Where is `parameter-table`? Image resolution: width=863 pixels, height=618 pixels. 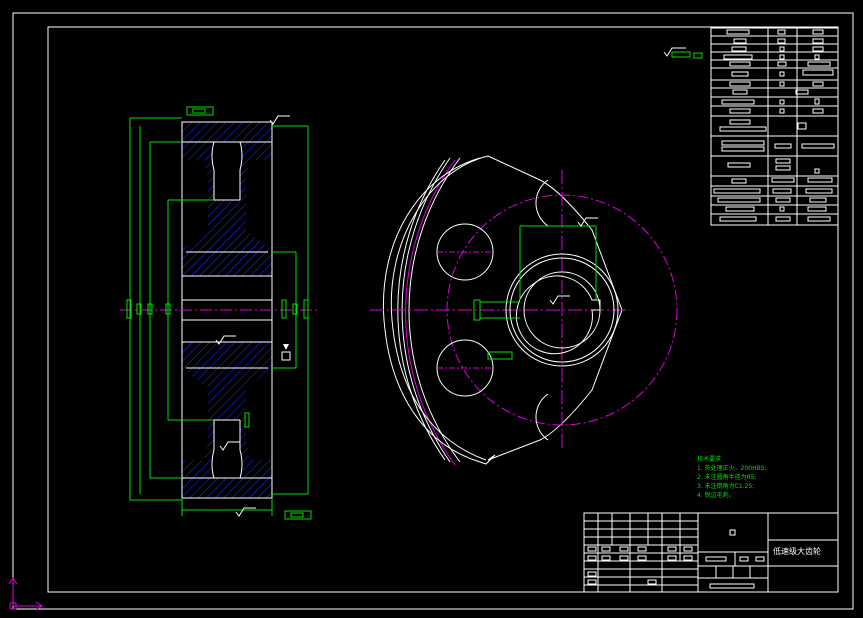 parameter-table is located at coordinates (774, 126).